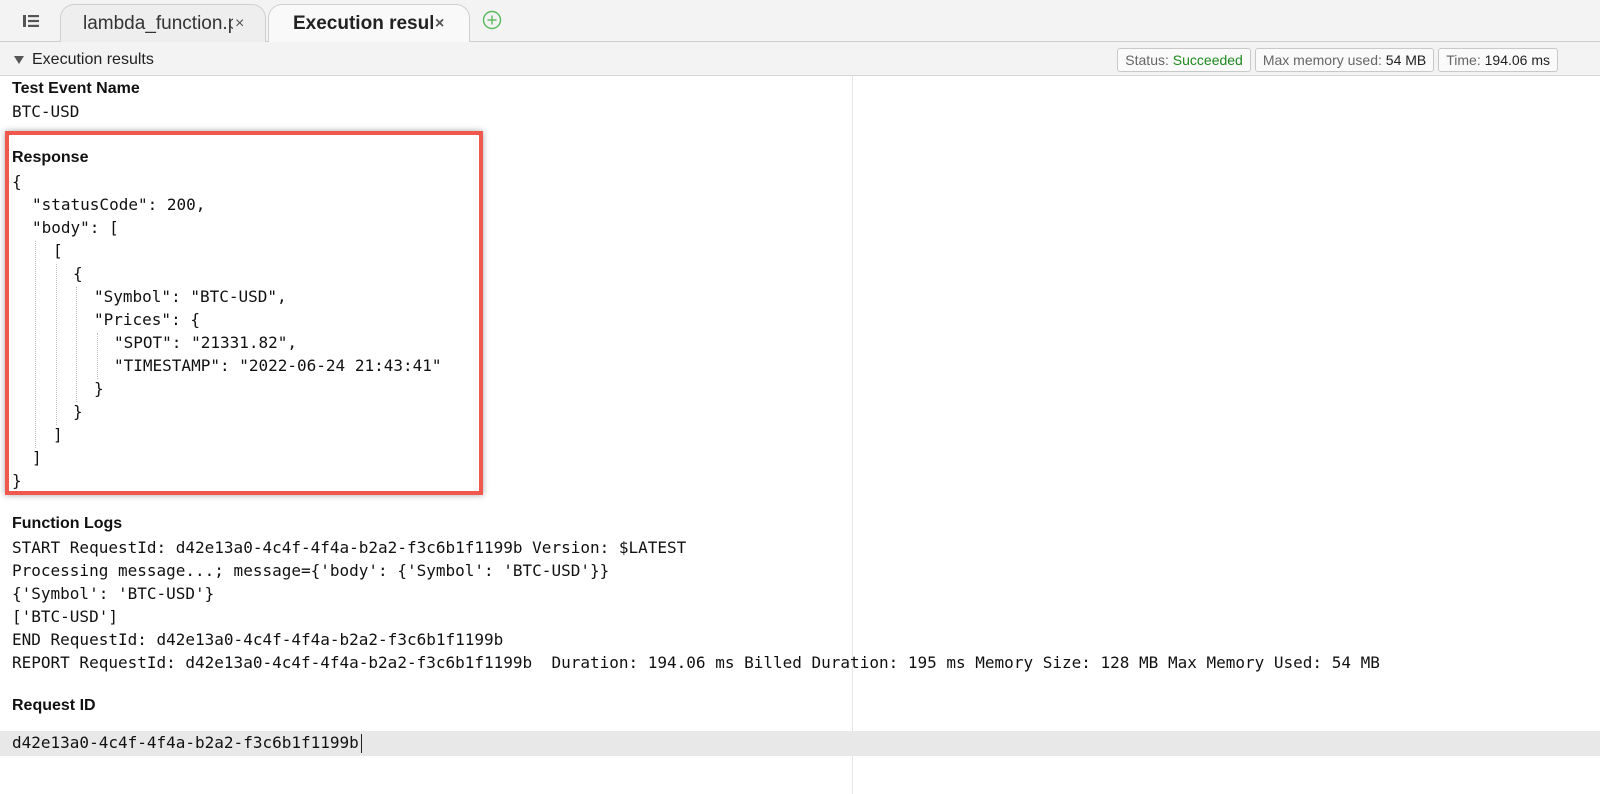 The image size is (1600, 794). I want to click on add-tab-icon, so click(492, 20).